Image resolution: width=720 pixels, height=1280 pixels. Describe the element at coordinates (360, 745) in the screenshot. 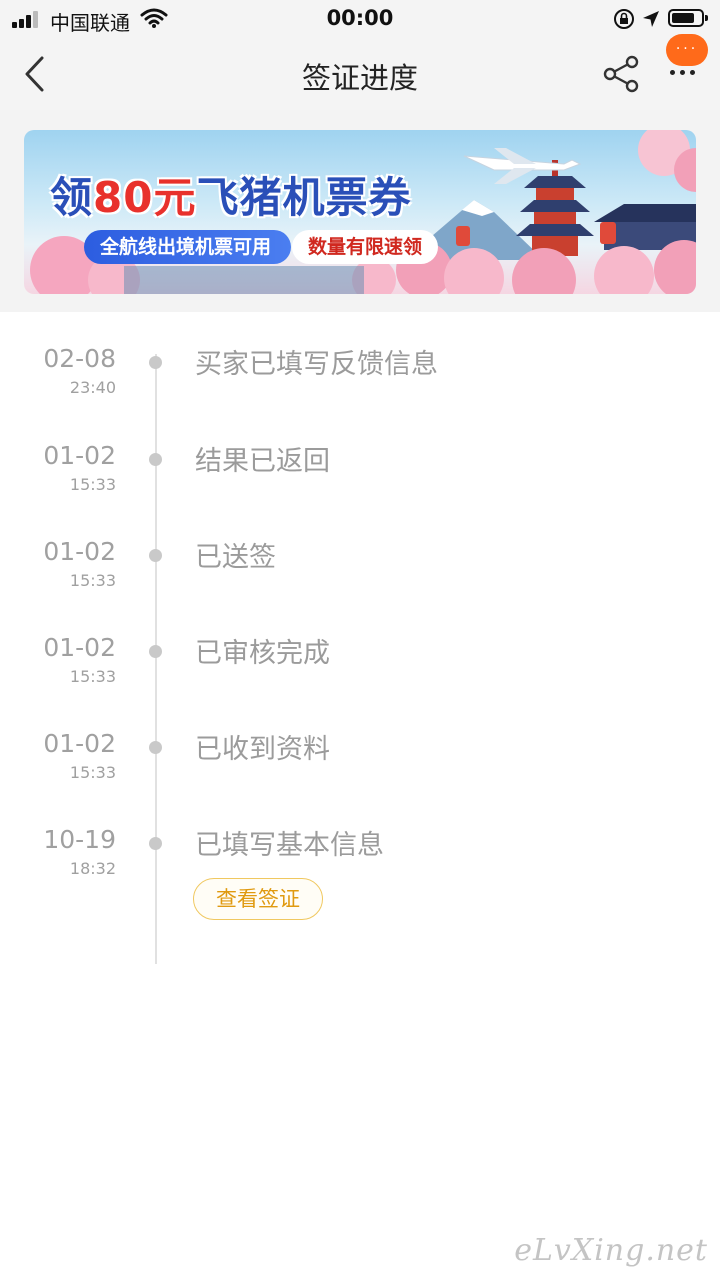

I see `timeline-item: 01-02 15:33 已收到资料` at that location.